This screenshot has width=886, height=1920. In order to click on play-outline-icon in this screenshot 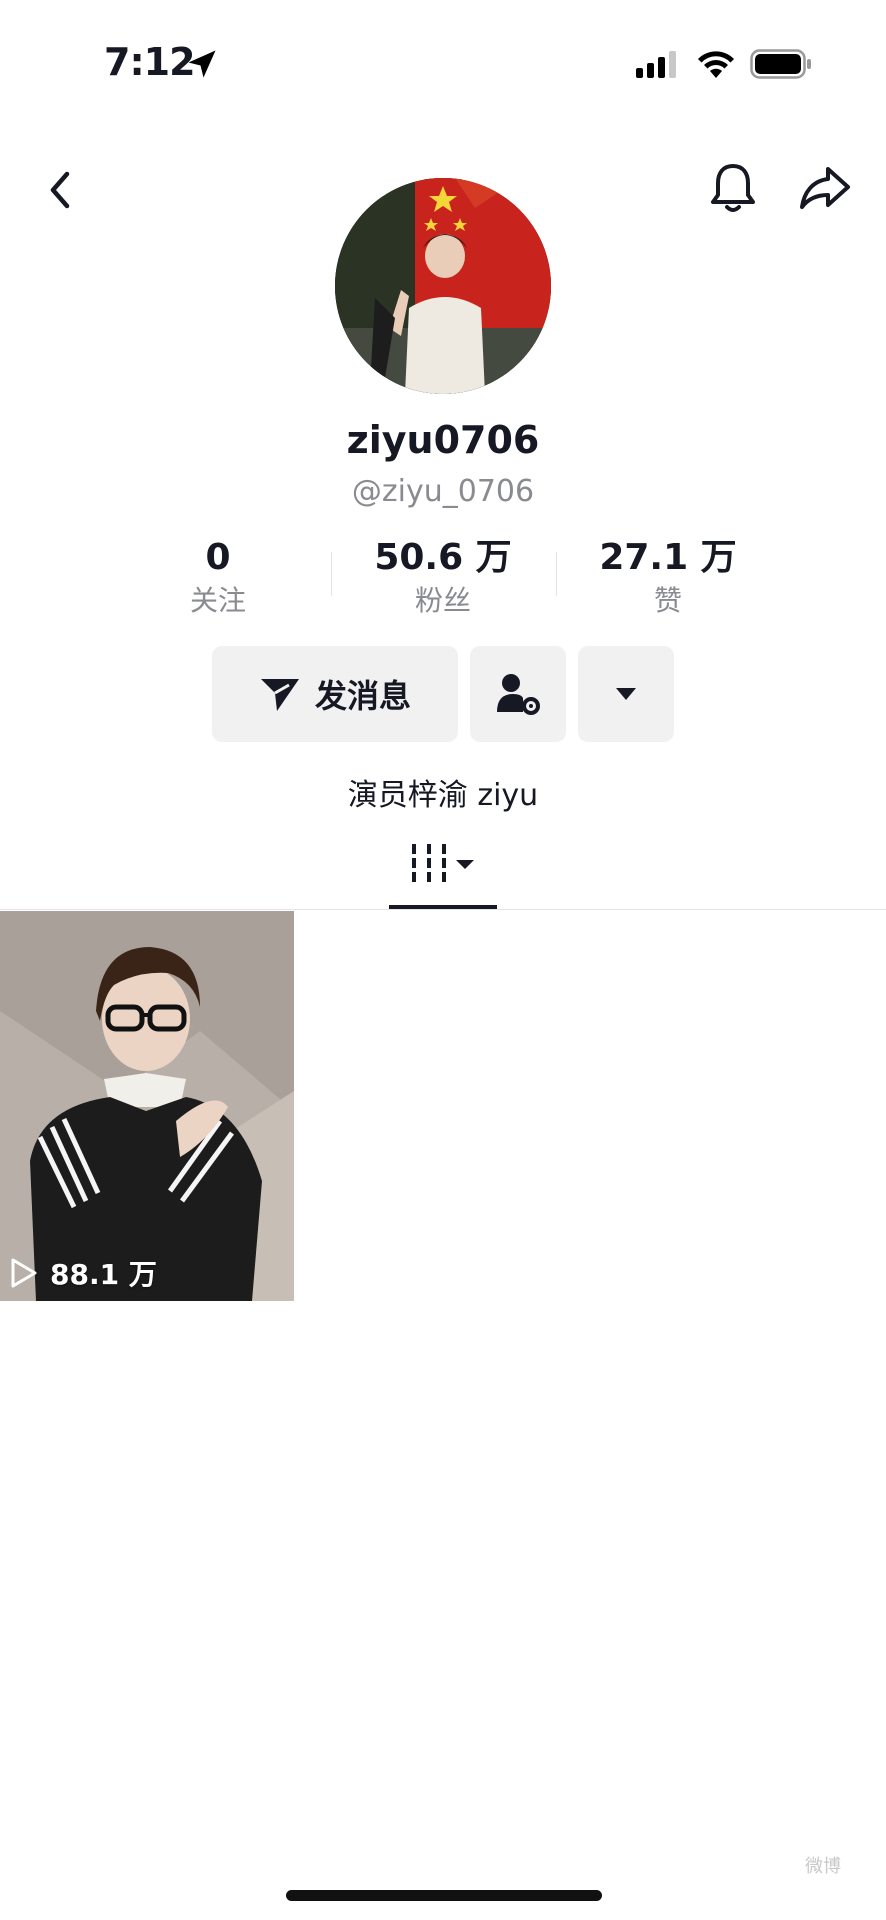, I will do `click(24, 1273)`.